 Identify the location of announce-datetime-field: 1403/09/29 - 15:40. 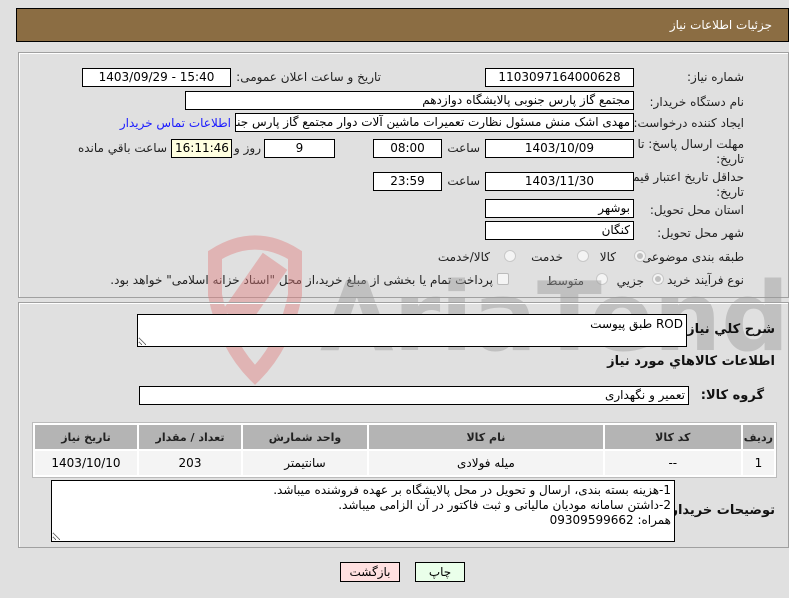
(156, 77).